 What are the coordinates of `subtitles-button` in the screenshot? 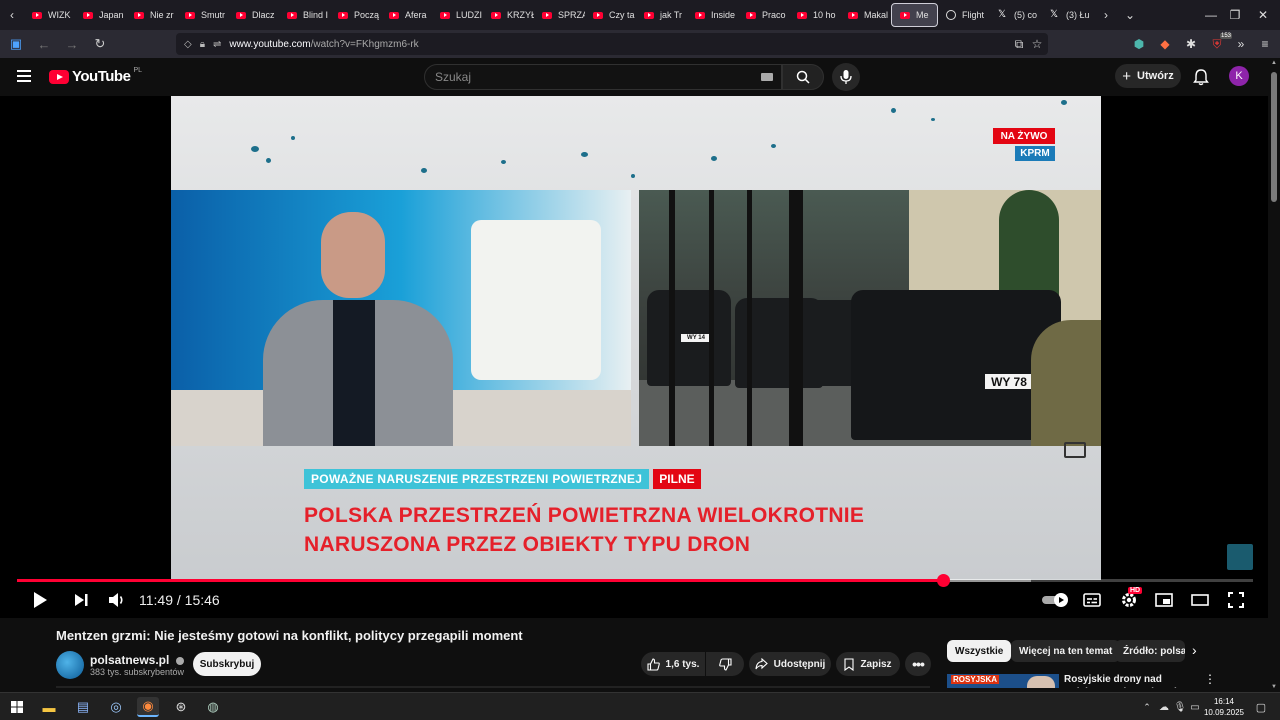 It's located at (1092, 600).